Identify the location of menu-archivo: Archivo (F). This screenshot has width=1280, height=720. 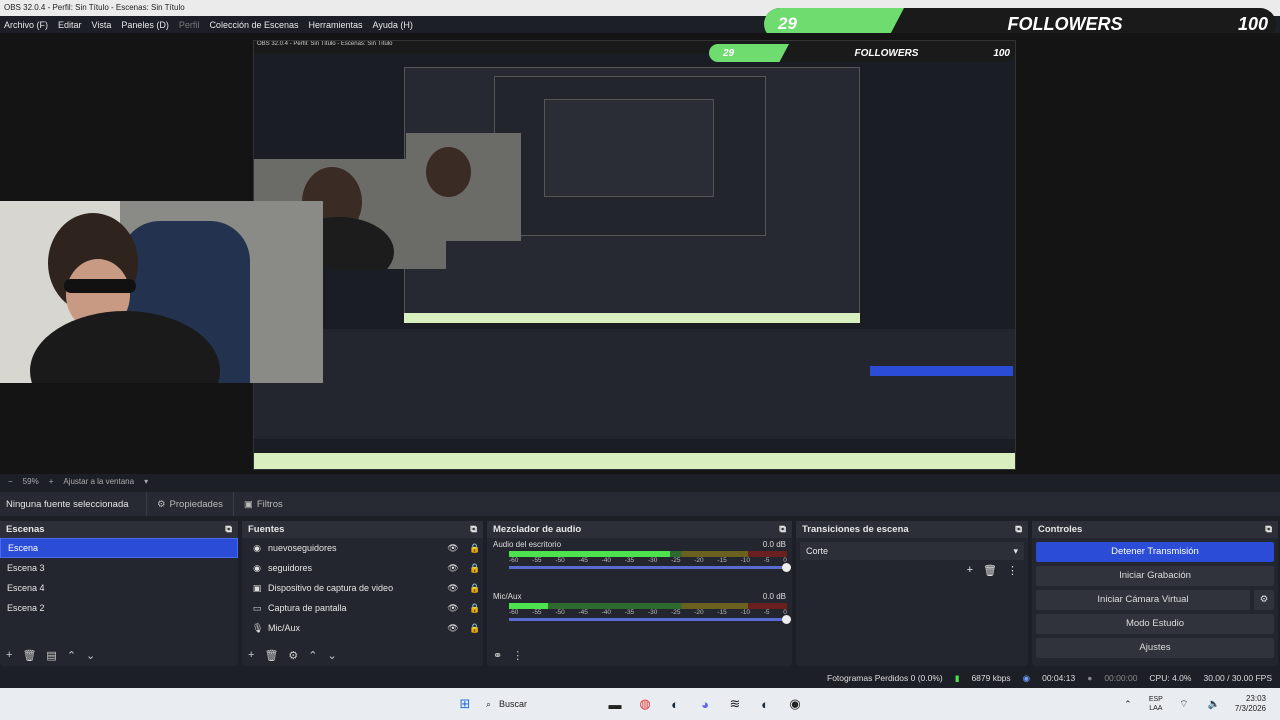
(26, 25).